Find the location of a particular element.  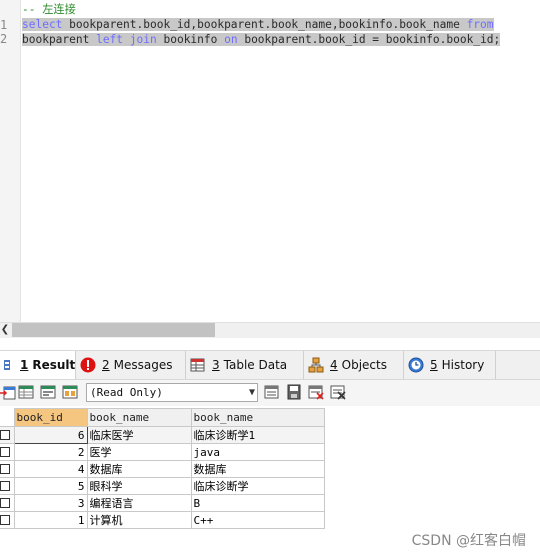

cell-book-id: 1 is located at coordinates (50, 520).